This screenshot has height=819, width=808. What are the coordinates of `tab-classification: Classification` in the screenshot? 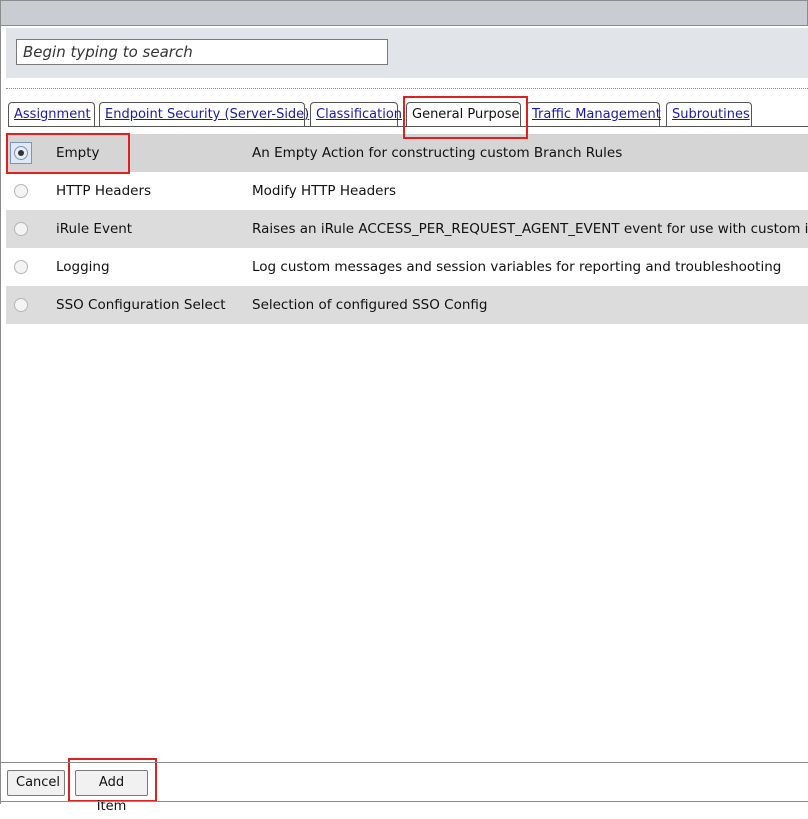 It's located at (356, 114).